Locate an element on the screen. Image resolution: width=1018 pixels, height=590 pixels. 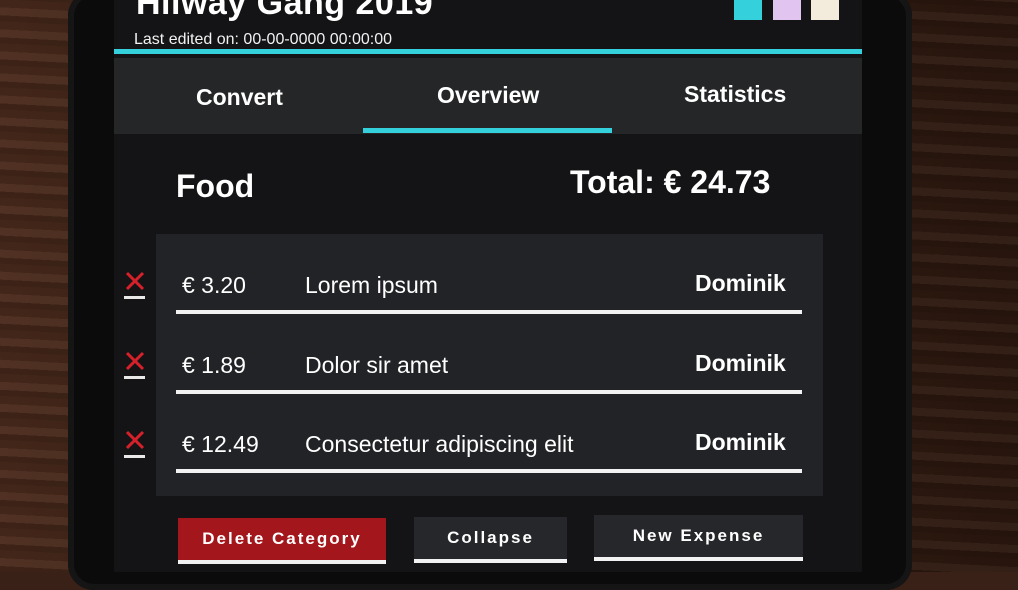
tab-statistics: Statistics is located at coordinates (735, 94).